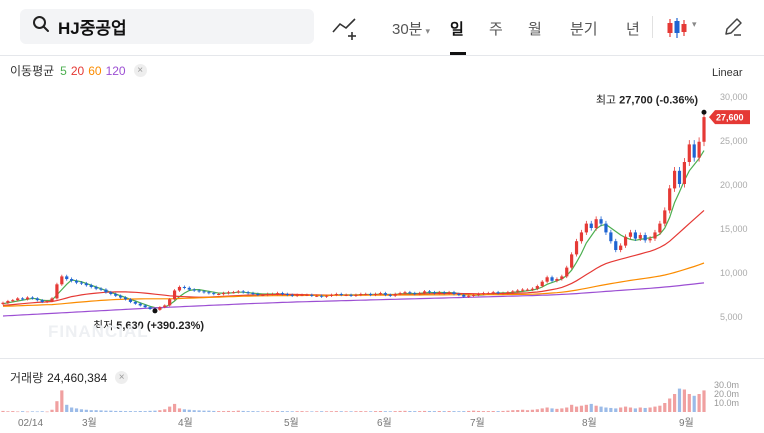 The width and height of the screenshot is (764, 433). Describe the element at coordinates (155, 311) in the screenshot. I see `low-marker` at that location.